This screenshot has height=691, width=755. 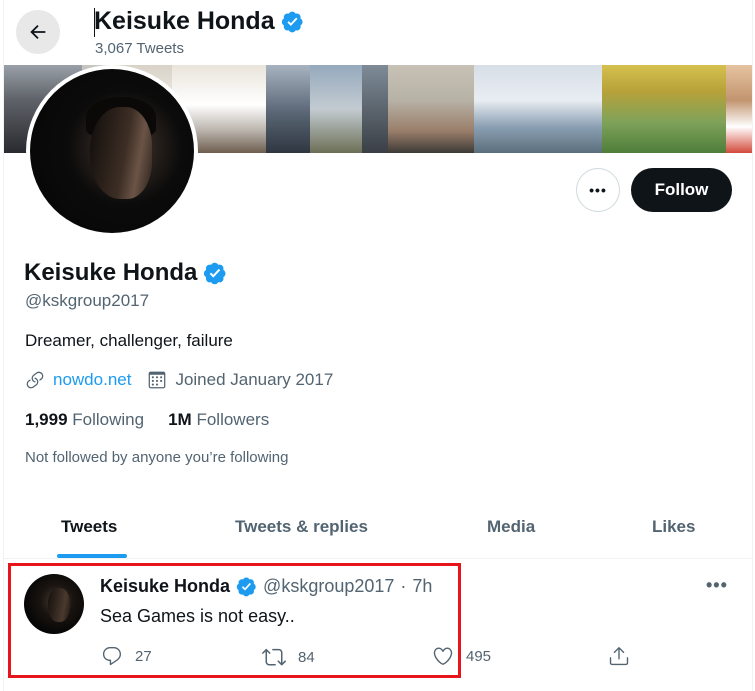 What do you see at coordinates (35, 380) in the screenshot?
I see `link-icon` at bounding box center [35, 380].